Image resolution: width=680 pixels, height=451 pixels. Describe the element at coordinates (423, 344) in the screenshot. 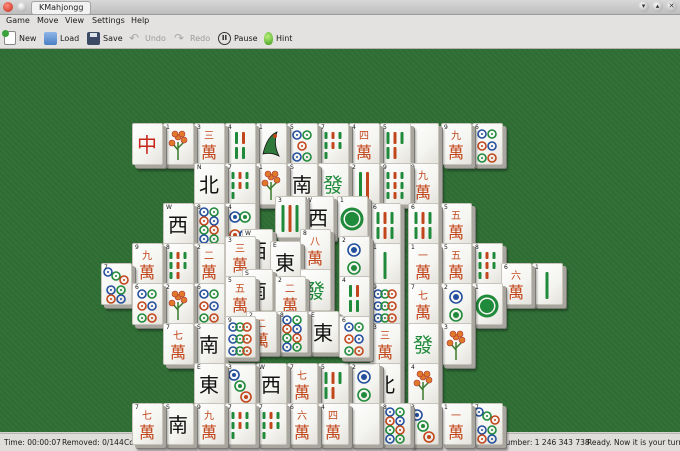

I see `mahjong-tile-dragon: 發` at that location.